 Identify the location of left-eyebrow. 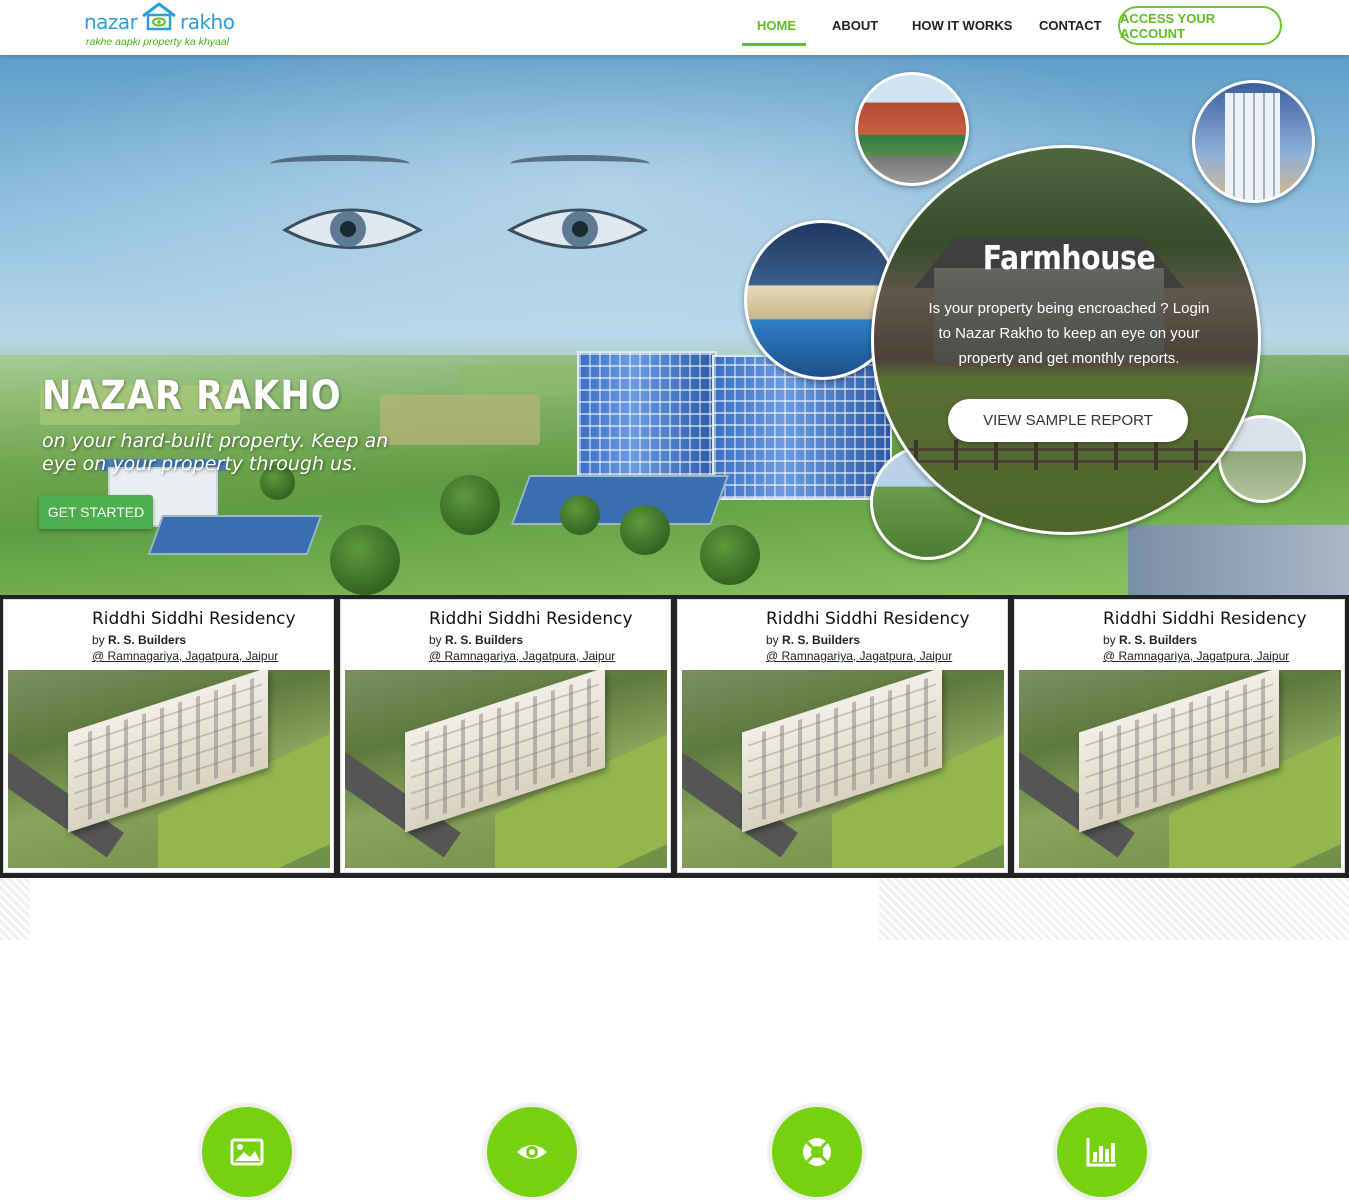
(340, 164).